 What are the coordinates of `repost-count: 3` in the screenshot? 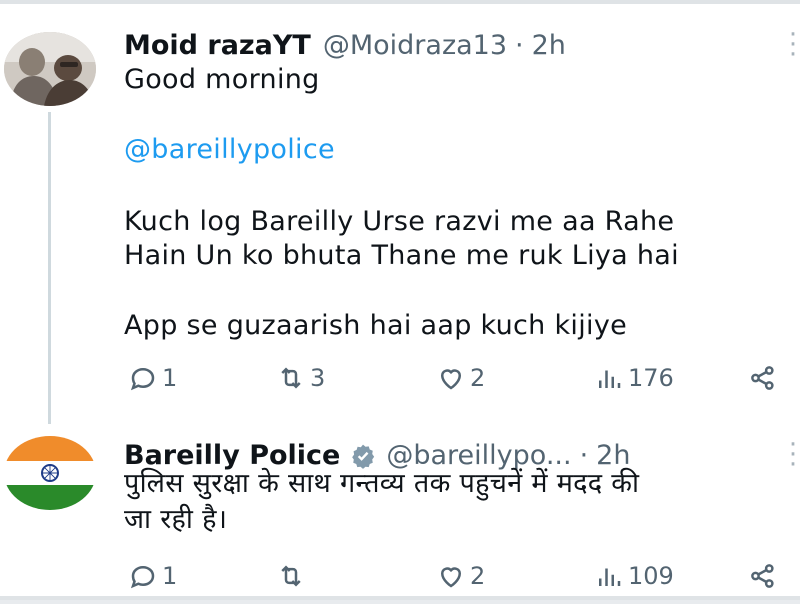 It's located at (318, 378).